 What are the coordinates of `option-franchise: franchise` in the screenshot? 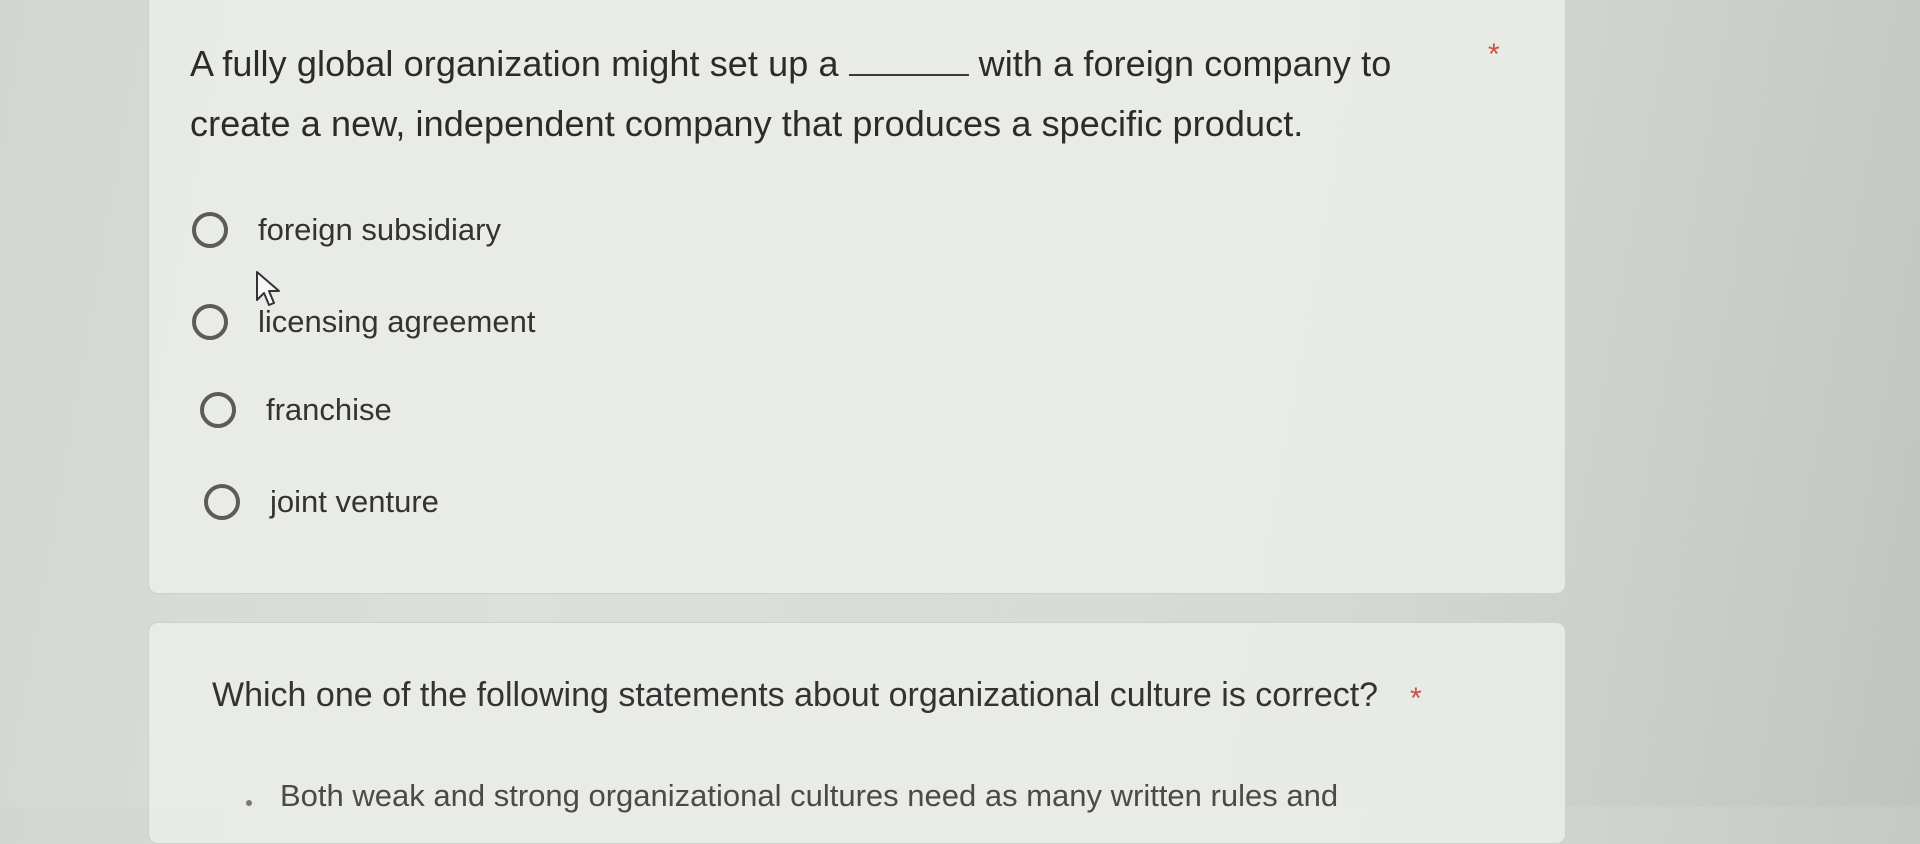 It's located at (296, 410).